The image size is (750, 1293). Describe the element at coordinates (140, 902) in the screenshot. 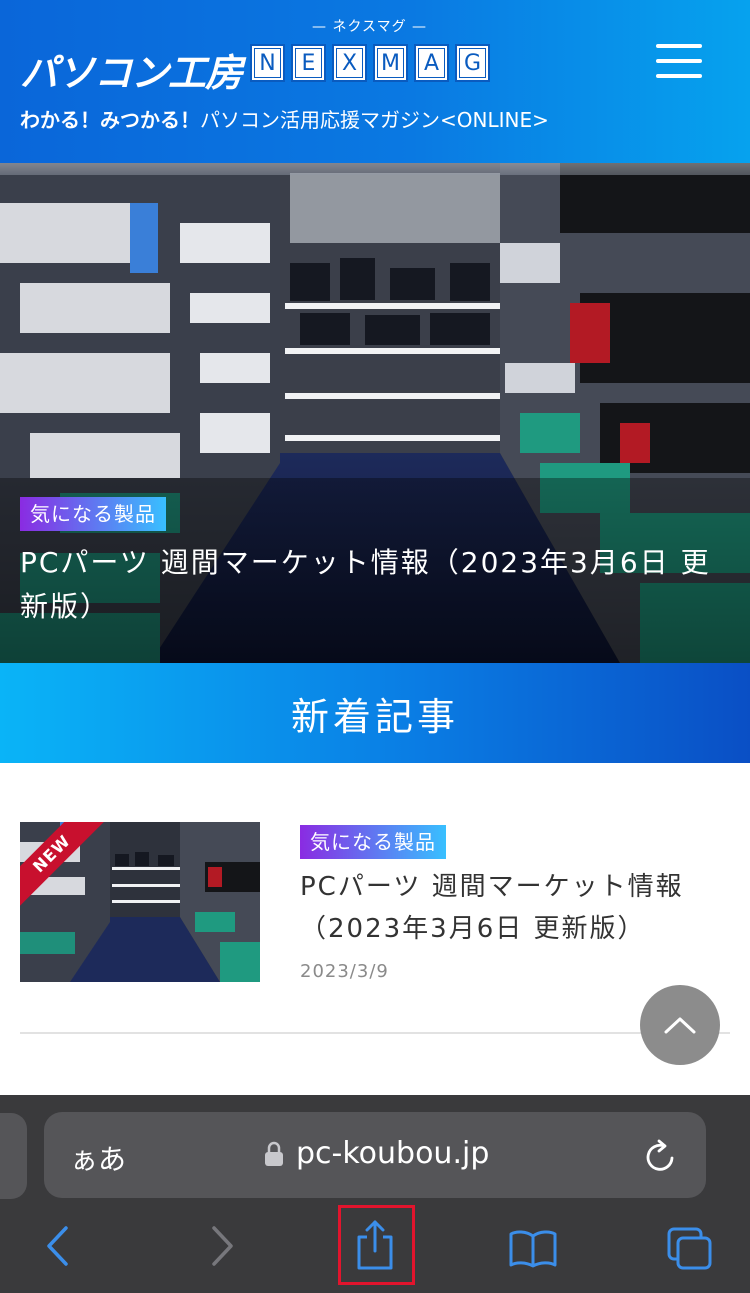

I see `article-thumbnail: NEW` at that location.